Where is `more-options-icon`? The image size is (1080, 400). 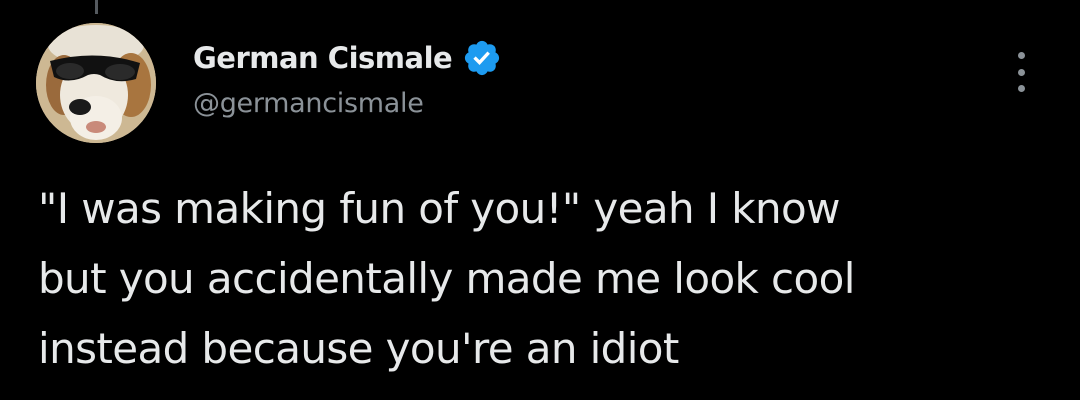 more-options-icon is located at coordinates (1021, 72).